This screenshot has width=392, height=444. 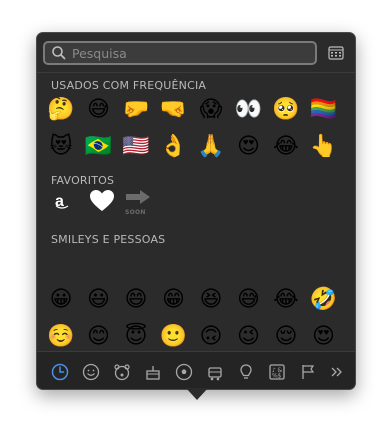 What do you see at coordinates (129, 85) in the screenshot?
I see `section-title-frequent: USADOS COM FREQUÊNCIA` at bounding box center [129, 85].